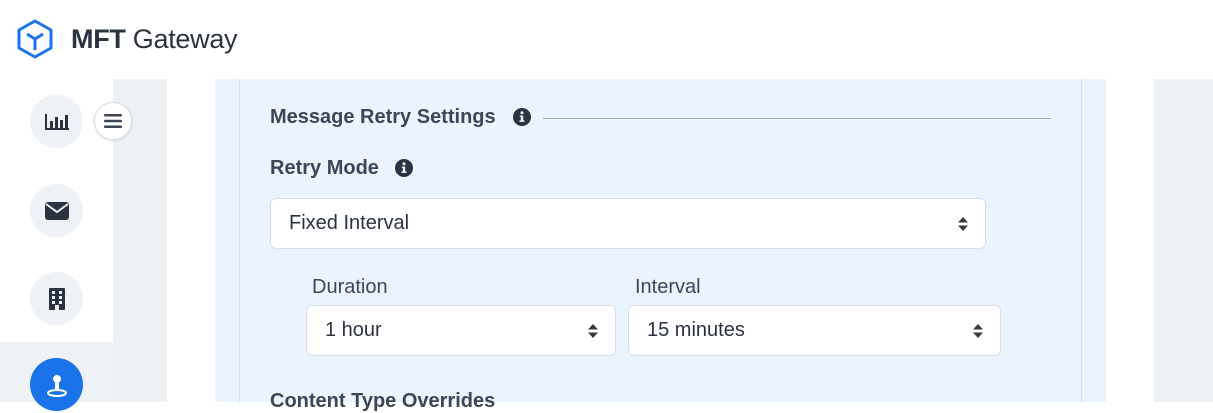  Describe the element at coordinates (696, 330) in the screenshot. I see `interval-value: 15 minutes` at that location.